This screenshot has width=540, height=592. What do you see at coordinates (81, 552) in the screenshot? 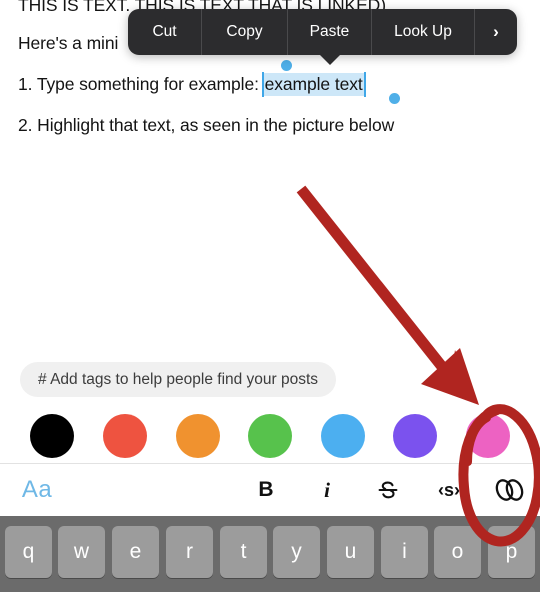
I see `key-w: w` at bounding box center [81, 552].